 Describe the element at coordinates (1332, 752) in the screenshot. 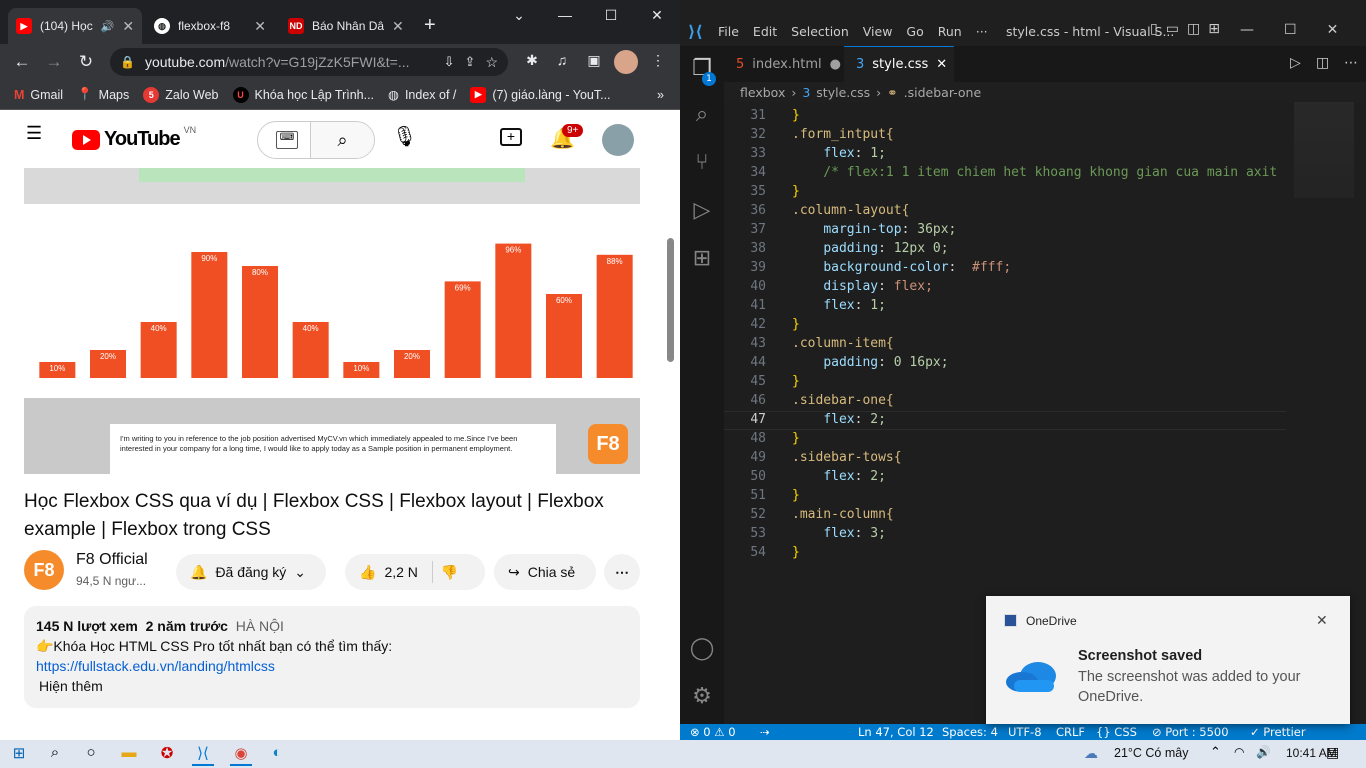

I see `notification-center-icon: ▤` at that location.